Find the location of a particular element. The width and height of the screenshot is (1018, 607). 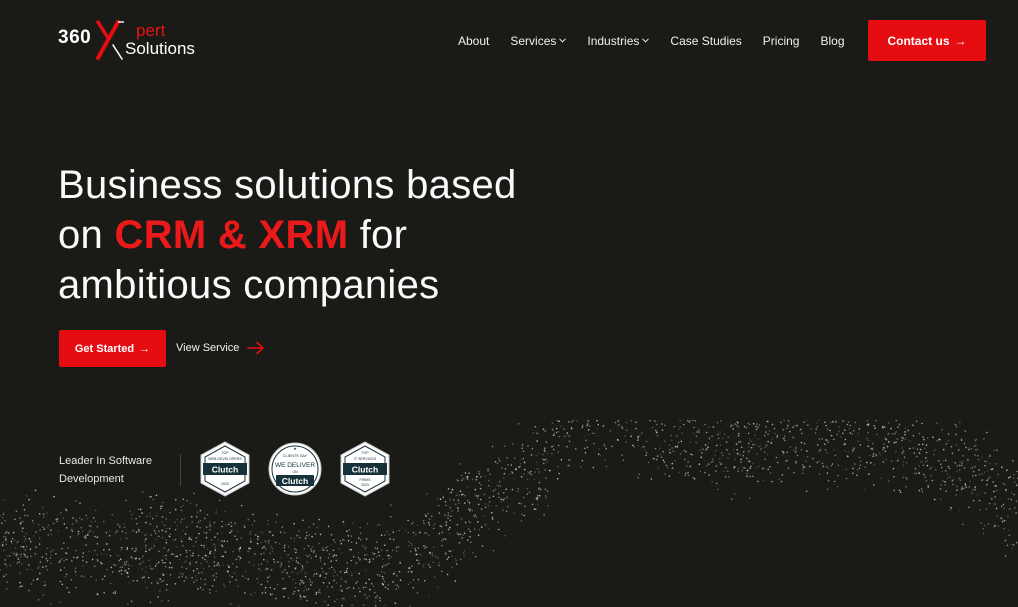

nav-item-label: Industries is located at coordinates (613, 41).